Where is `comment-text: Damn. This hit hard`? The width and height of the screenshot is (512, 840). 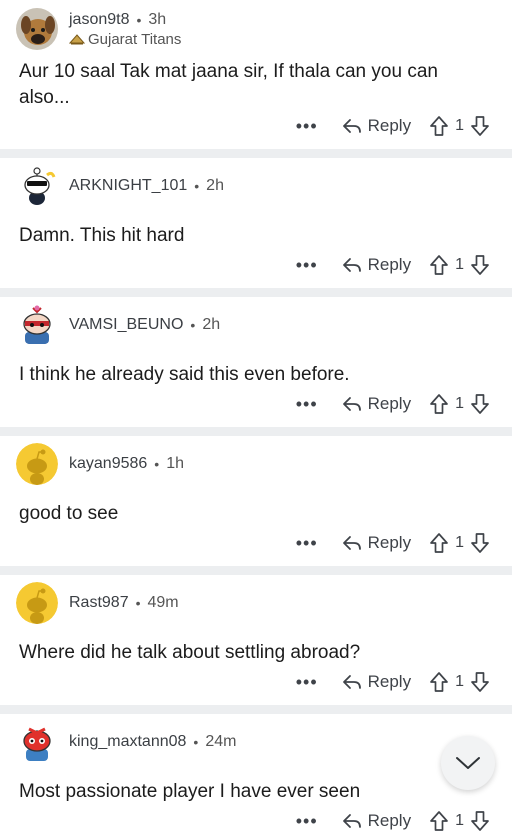 comment-text: Damn. This hit hard is located at coordinates (102, 235).